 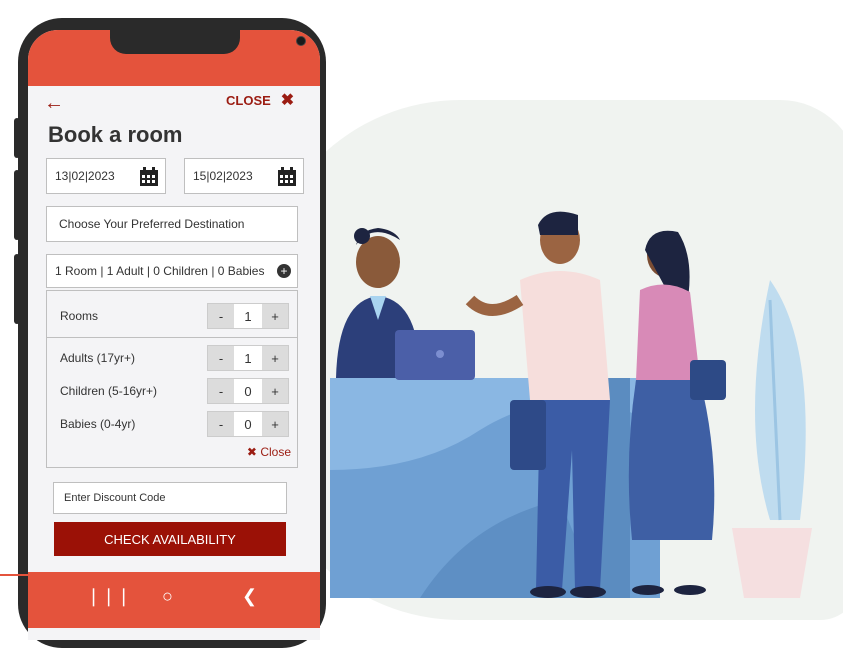 I want to click on close-button: CLOSE ✖, so click(x=260, y=100).